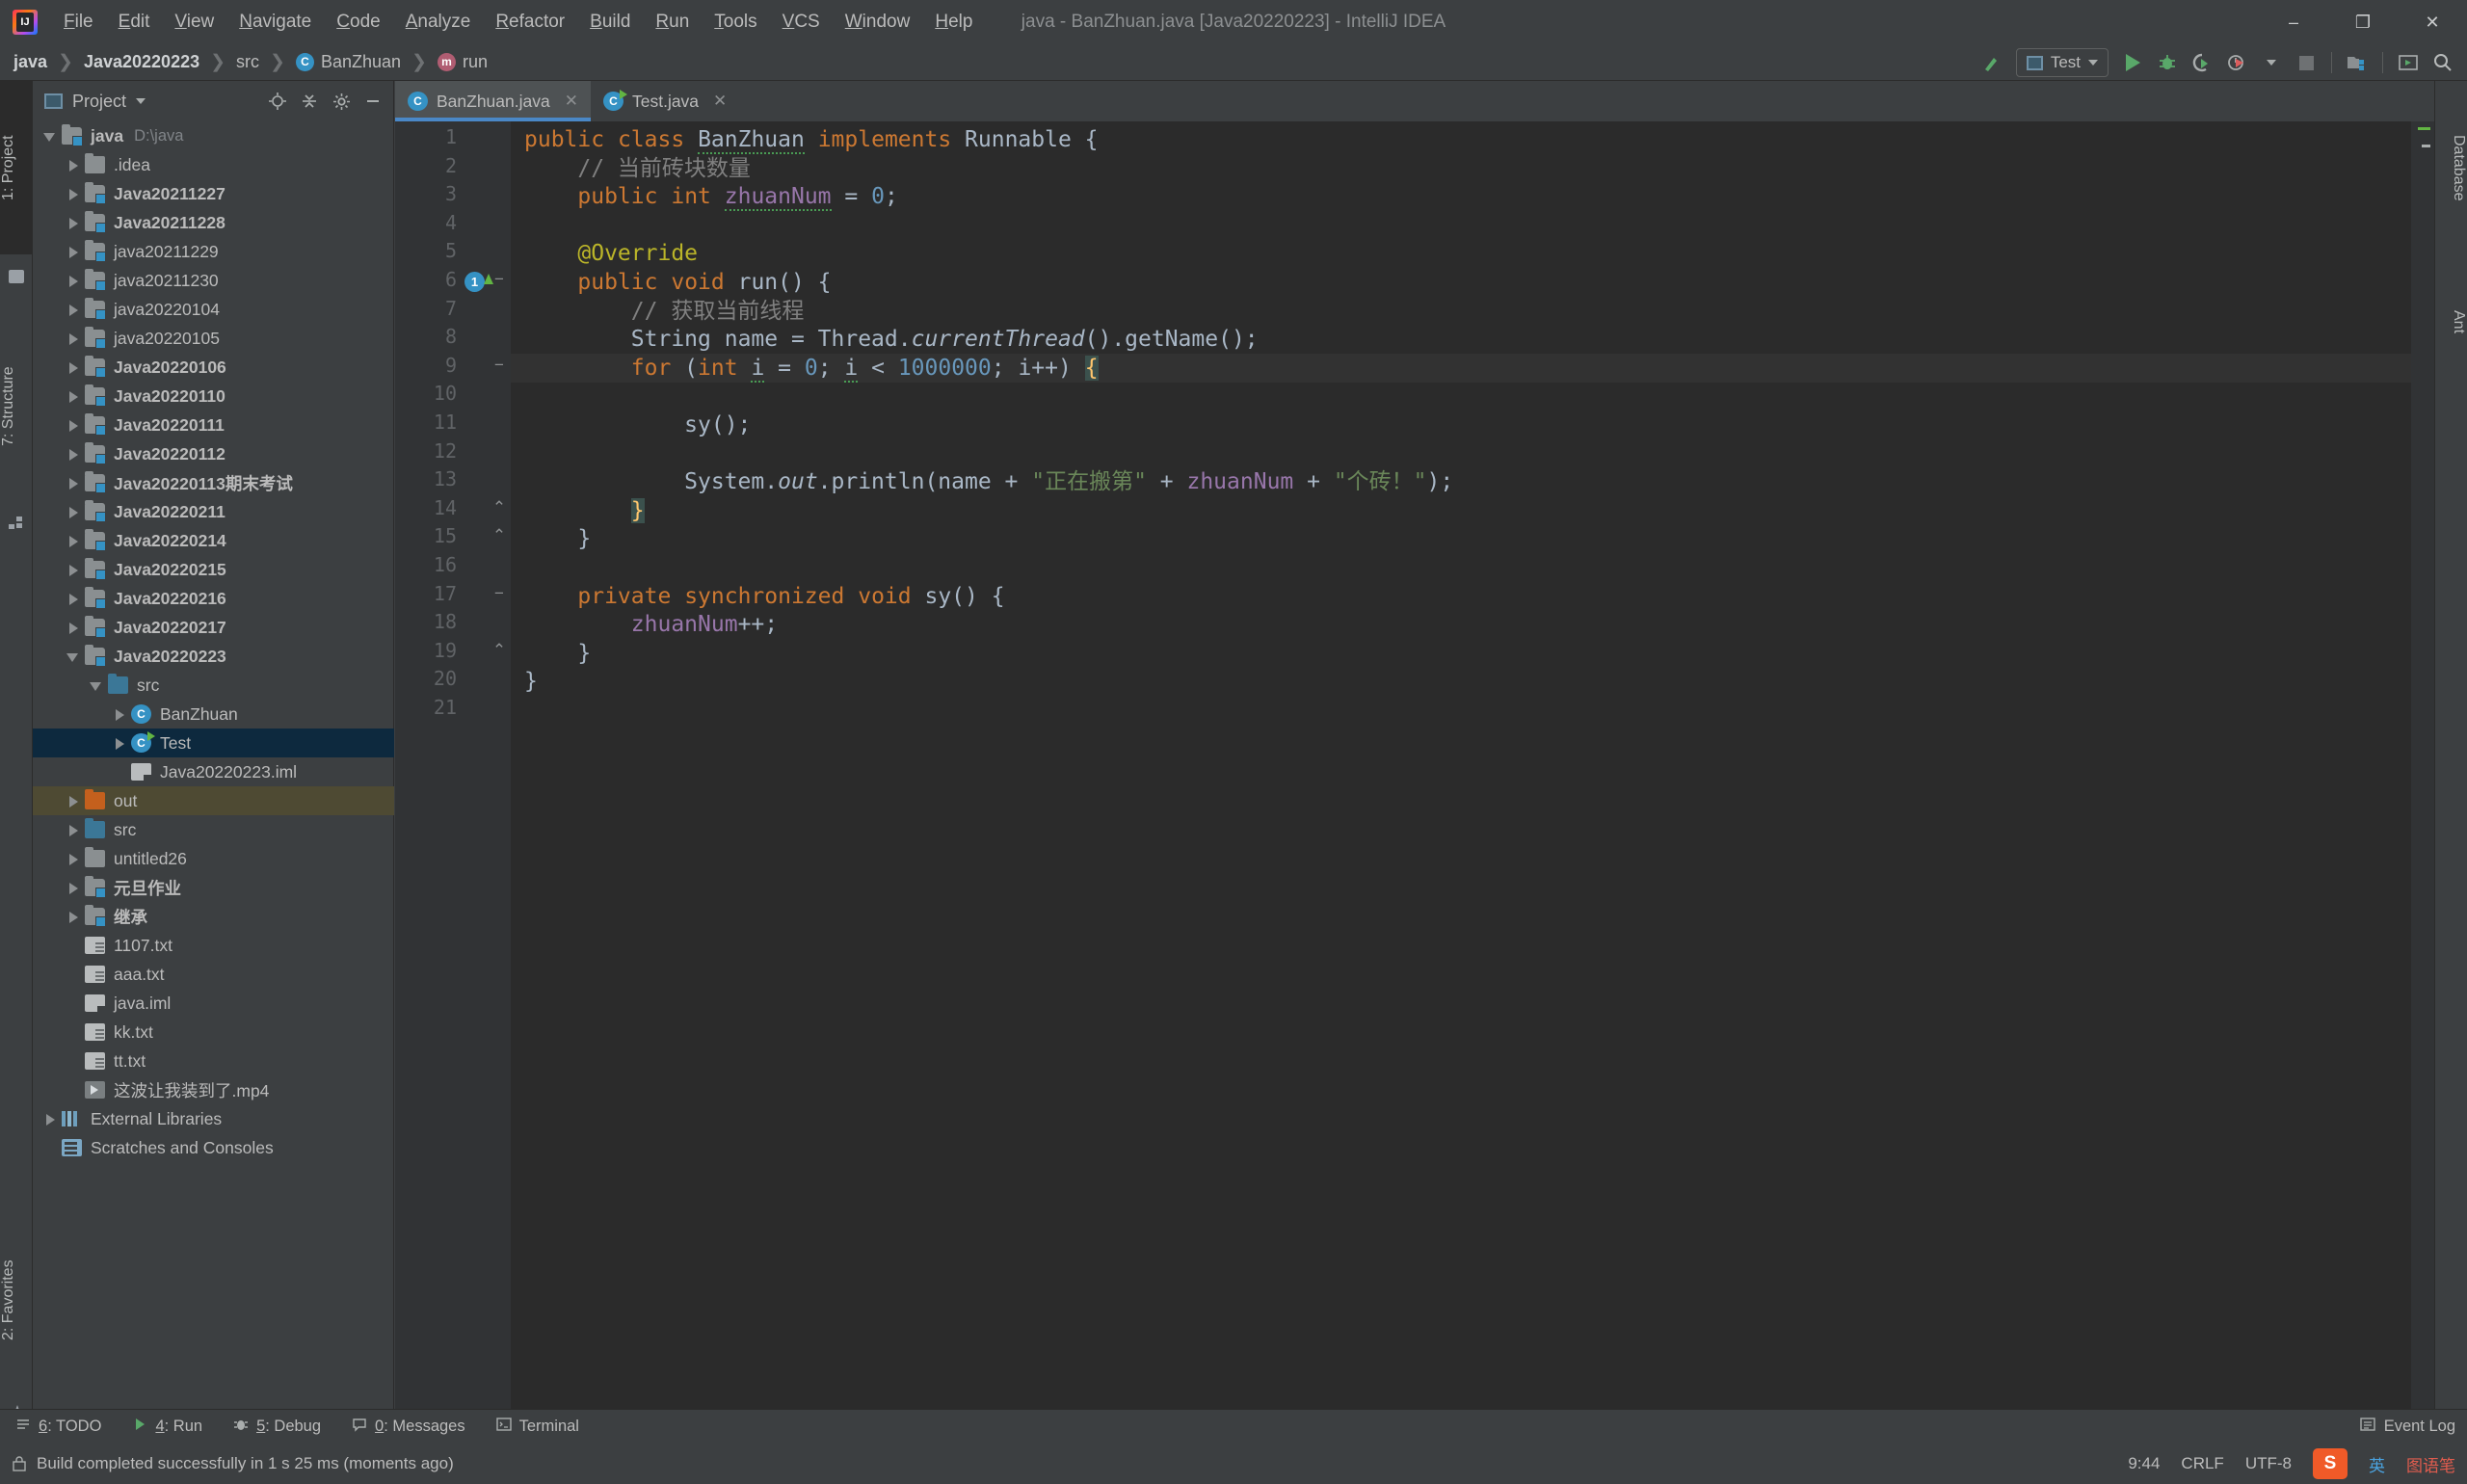 Image resolution: width=2467 pixels, height=1484 pixels. Describe the element at coordinates (213, 338) in the screenshot. I see `tree-item-java20220105: java20220105` at that location.